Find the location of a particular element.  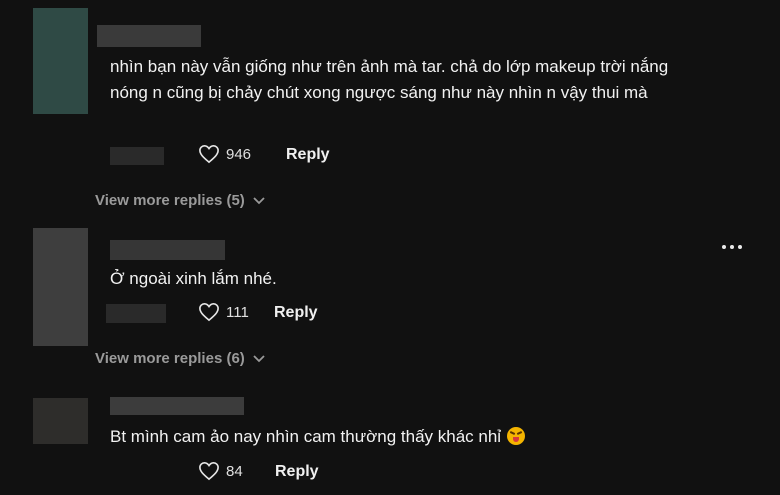

view-more-replies: View more replies (5) is located at coordinates (180, 200).